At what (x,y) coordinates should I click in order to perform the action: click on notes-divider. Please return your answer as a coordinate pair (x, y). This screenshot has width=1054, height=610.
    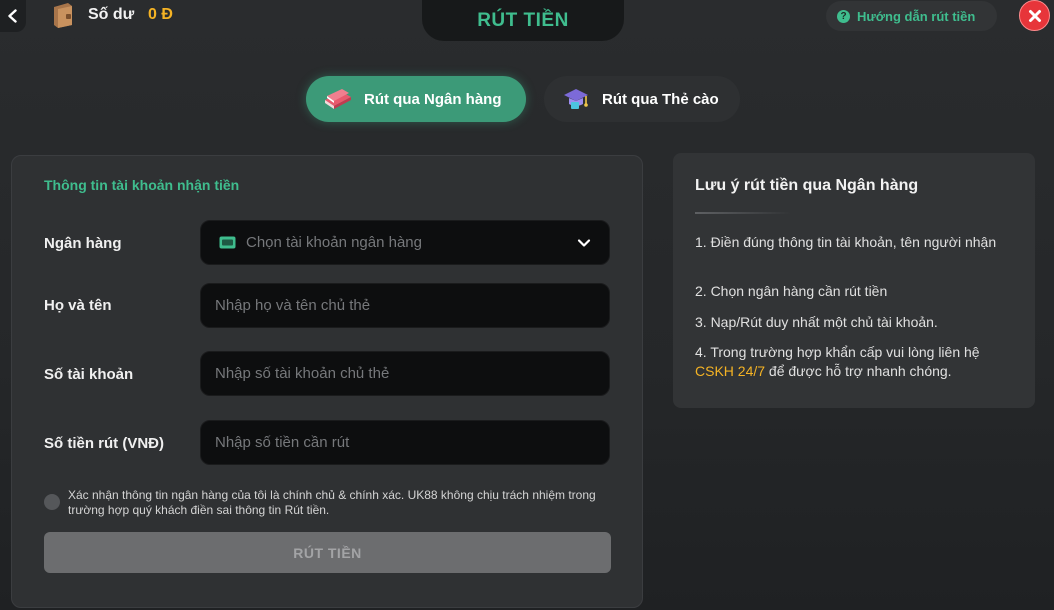
    Looking at the image, I should click on (743, 213).